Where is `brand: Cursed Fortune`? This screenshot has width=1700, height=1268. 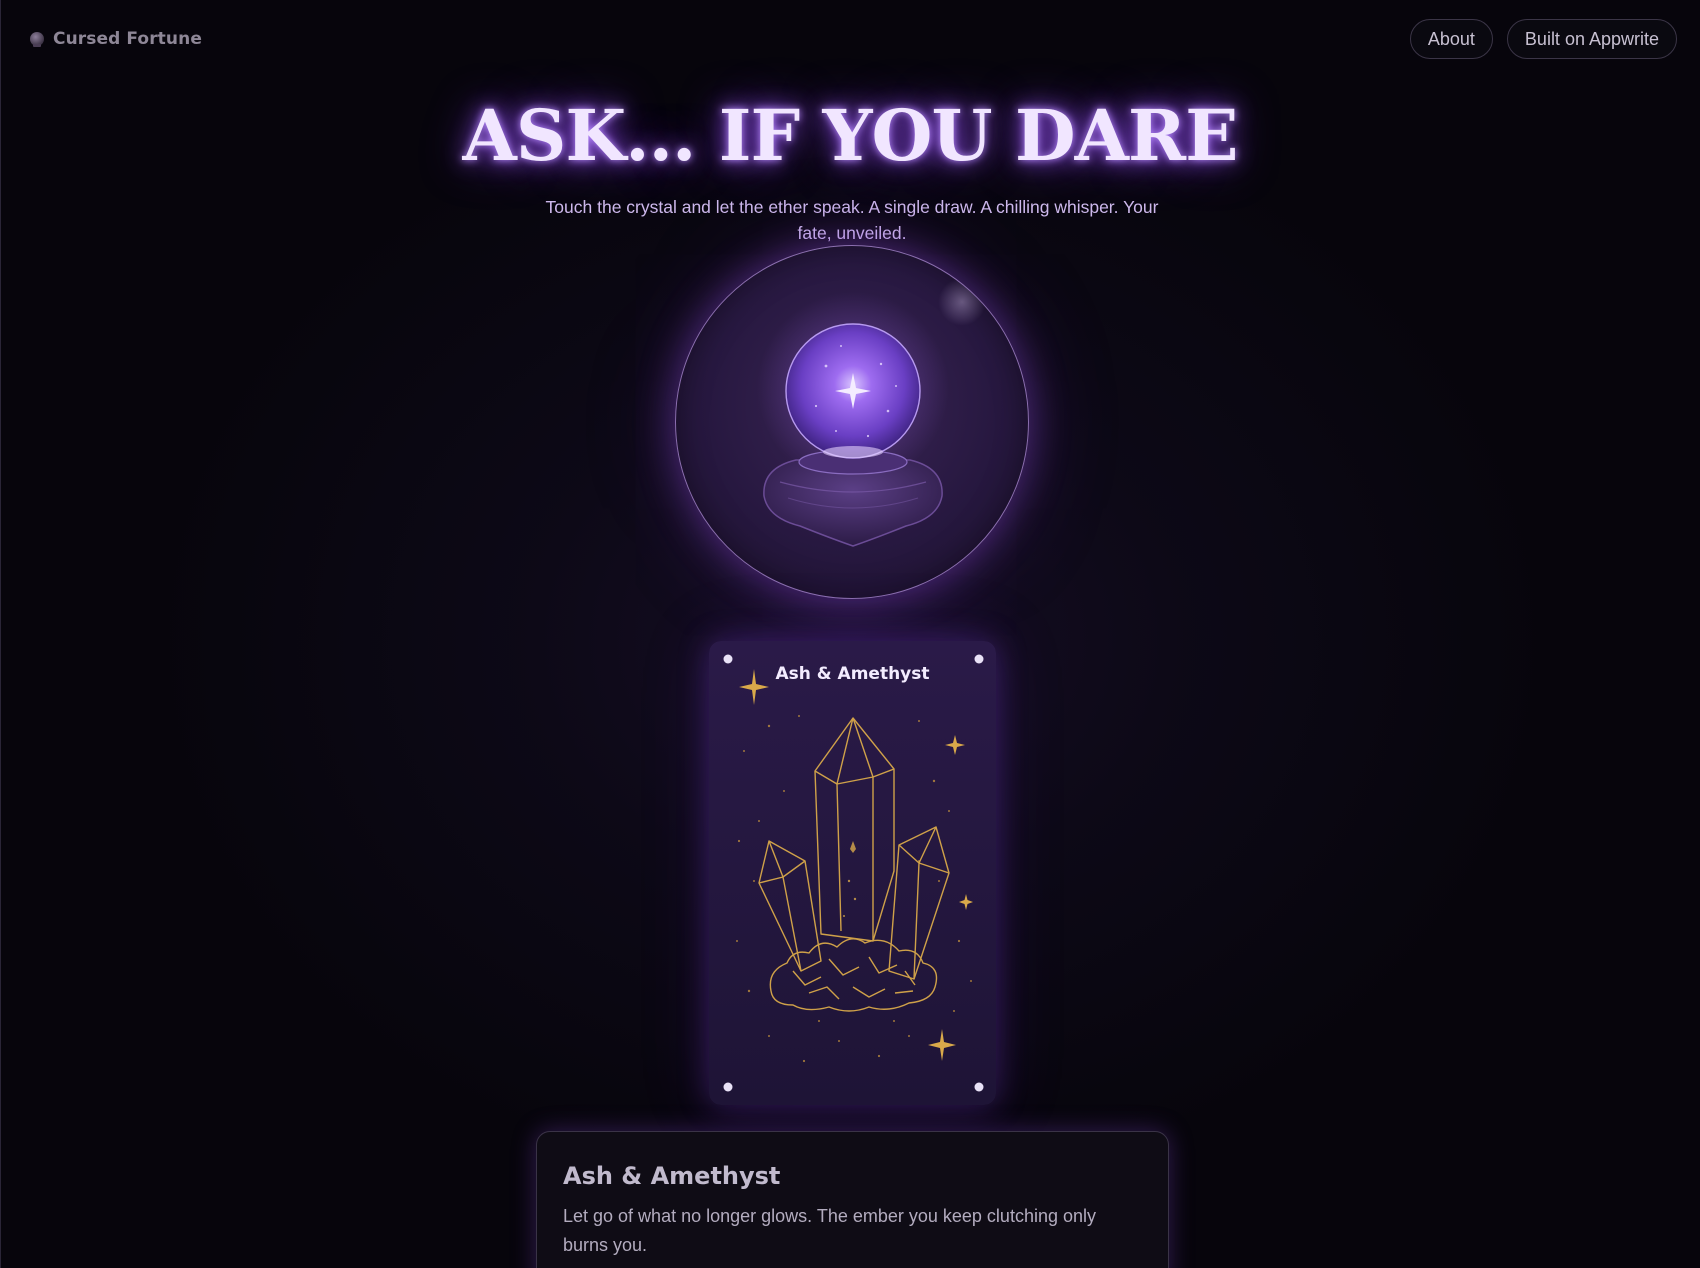 brand: Cursed Fortune is located at coordinates (116, 39).